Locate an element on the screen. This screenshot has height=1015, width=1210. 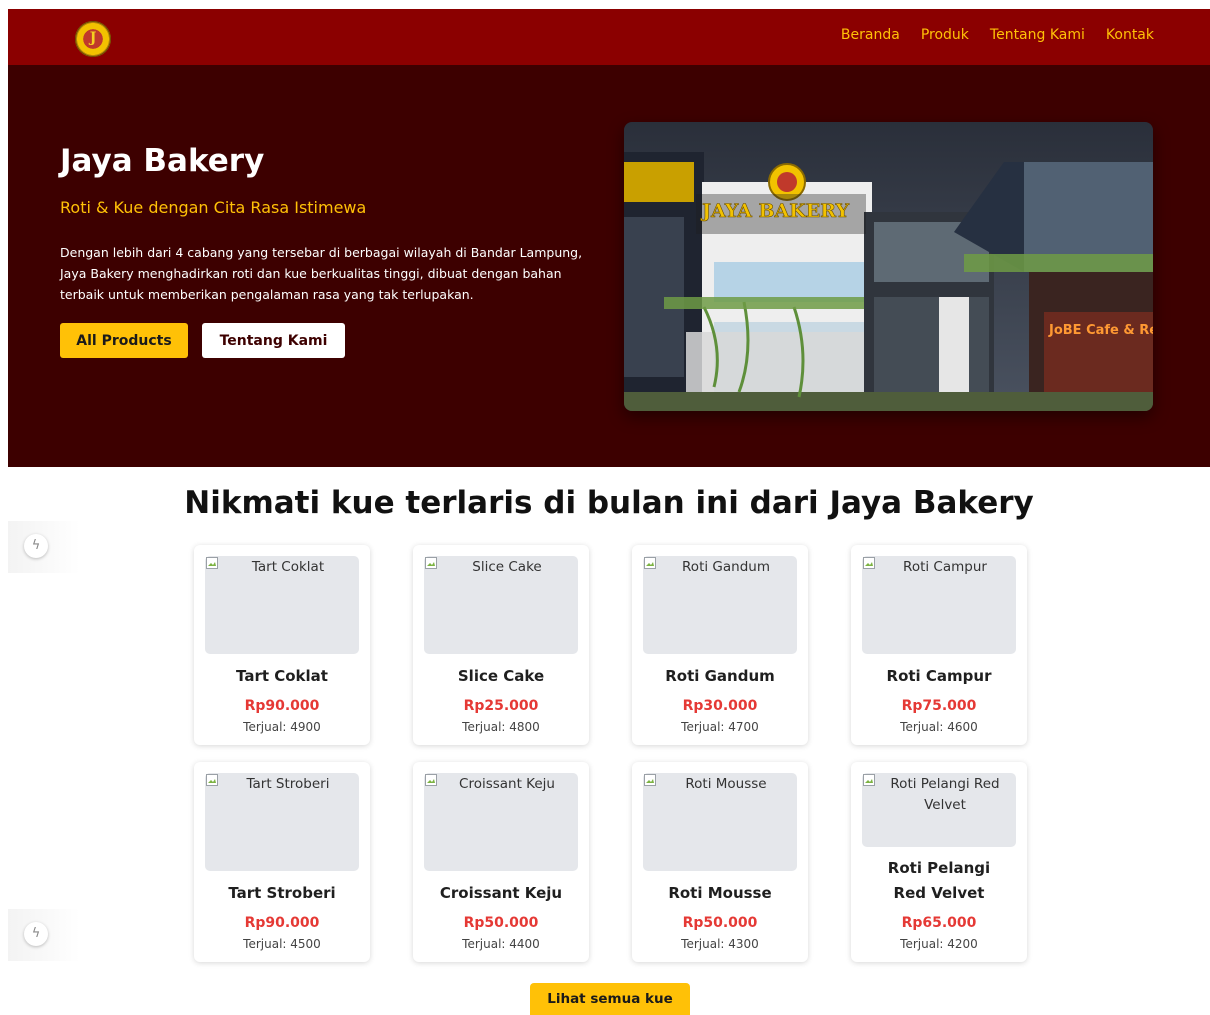
hero-subtitle: Roti & Kue dengan Cita Rasa Istimewa is located at coordinates (213, 207).